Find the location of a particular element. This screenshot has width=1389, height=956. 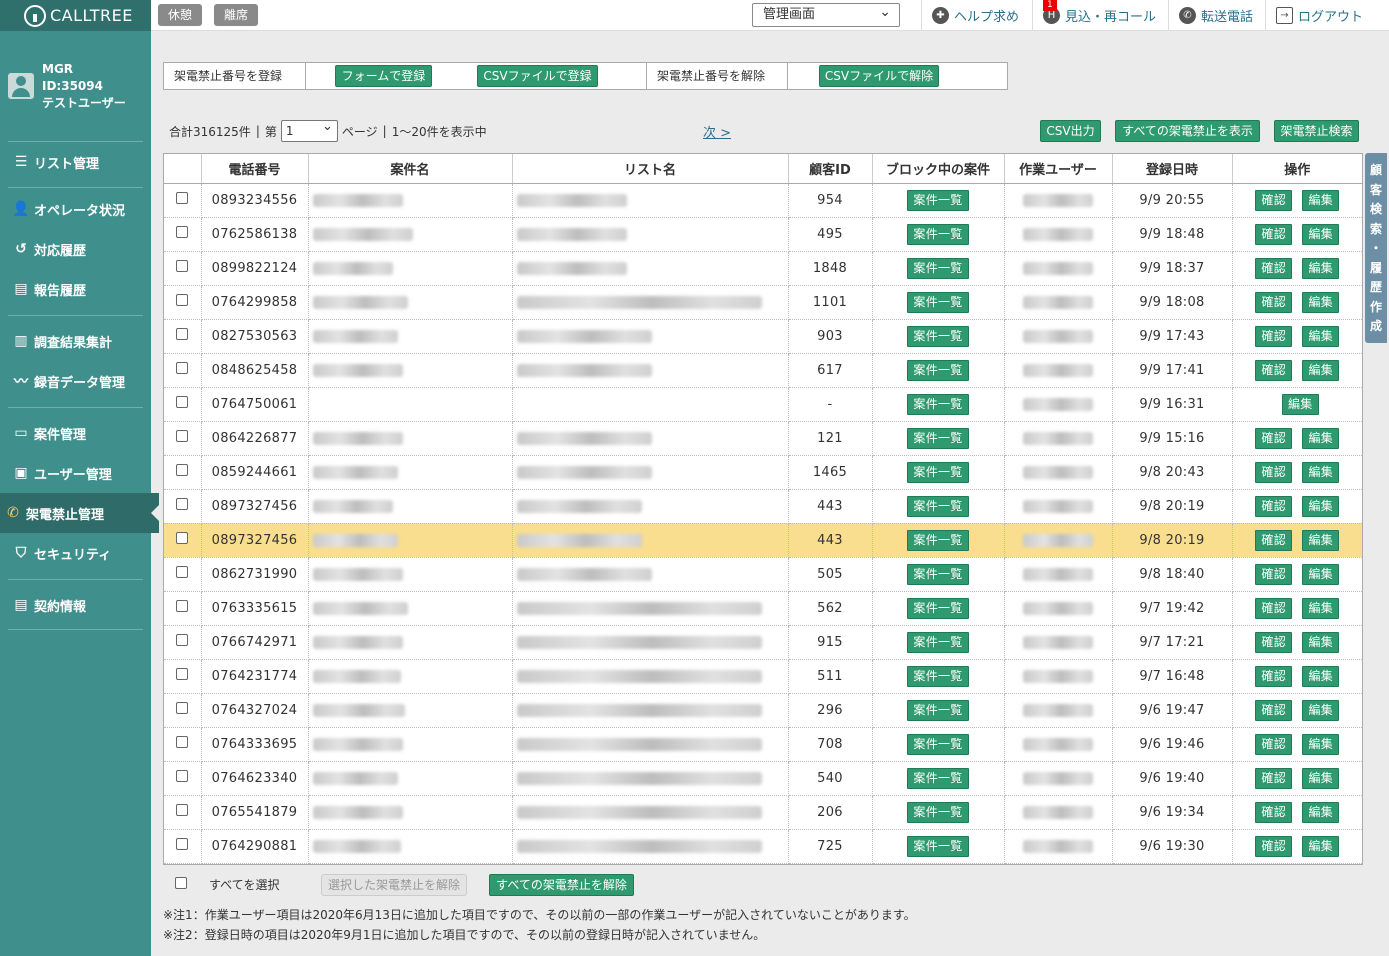

form-register-button: フォームで登録 is located at coordinates (383, 76).